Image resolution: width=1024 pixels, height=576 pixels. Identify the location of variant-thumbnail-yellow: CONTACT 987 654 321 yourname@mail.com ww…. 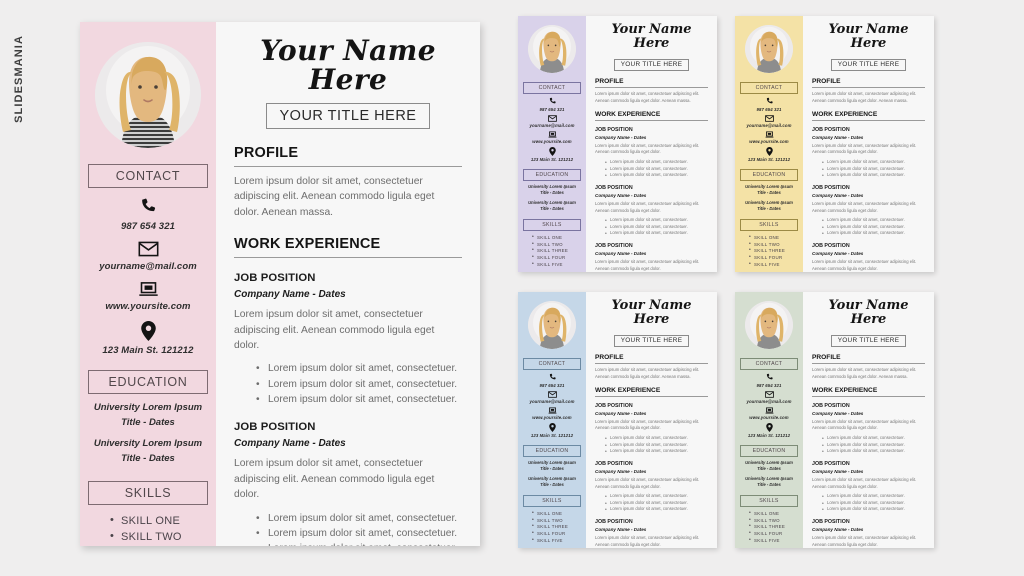
(834, 144).